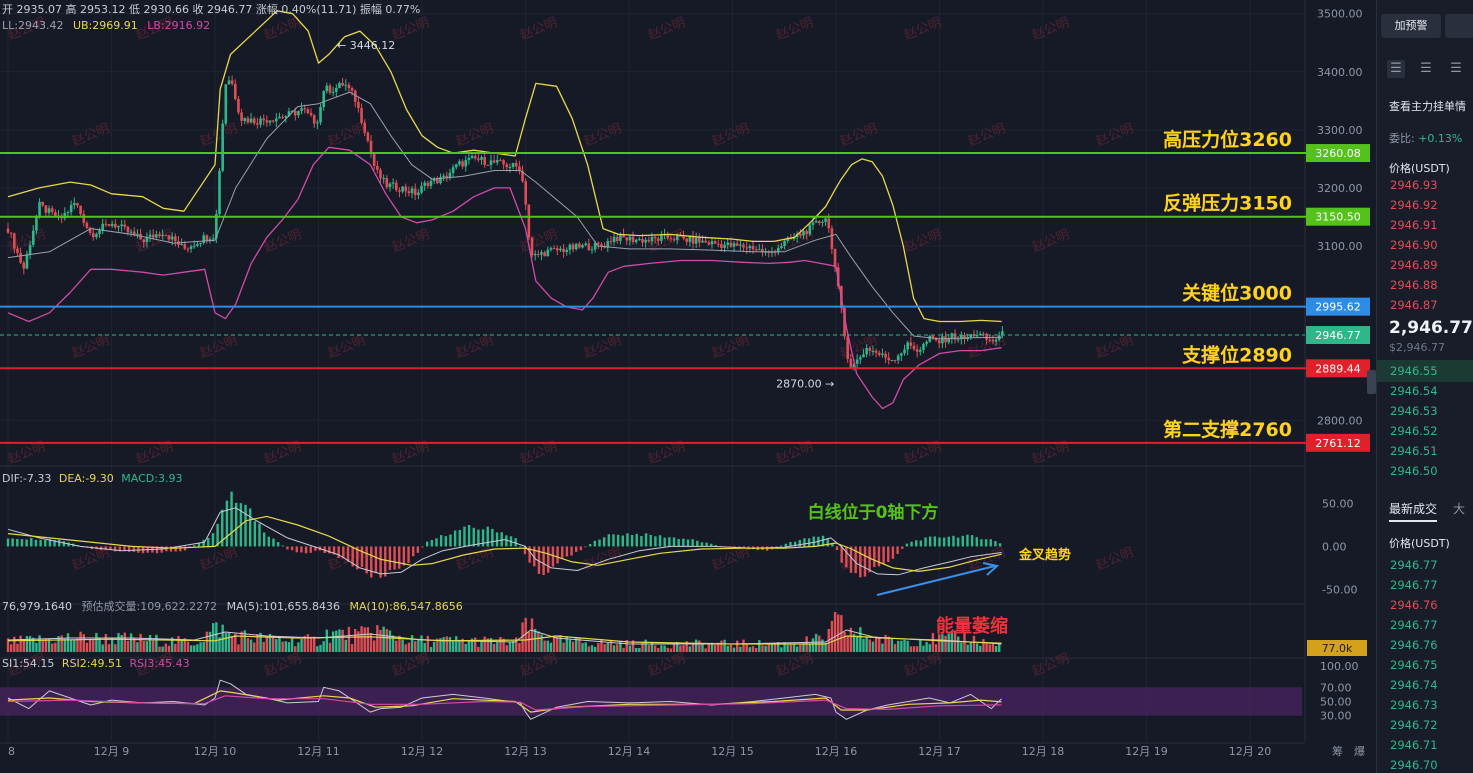 The width and height of the screenshot is (1473, 773). Describe the element at coordinates (525, 751) in the screenshot. I see `date-tick-label: 12月 13` at that location.